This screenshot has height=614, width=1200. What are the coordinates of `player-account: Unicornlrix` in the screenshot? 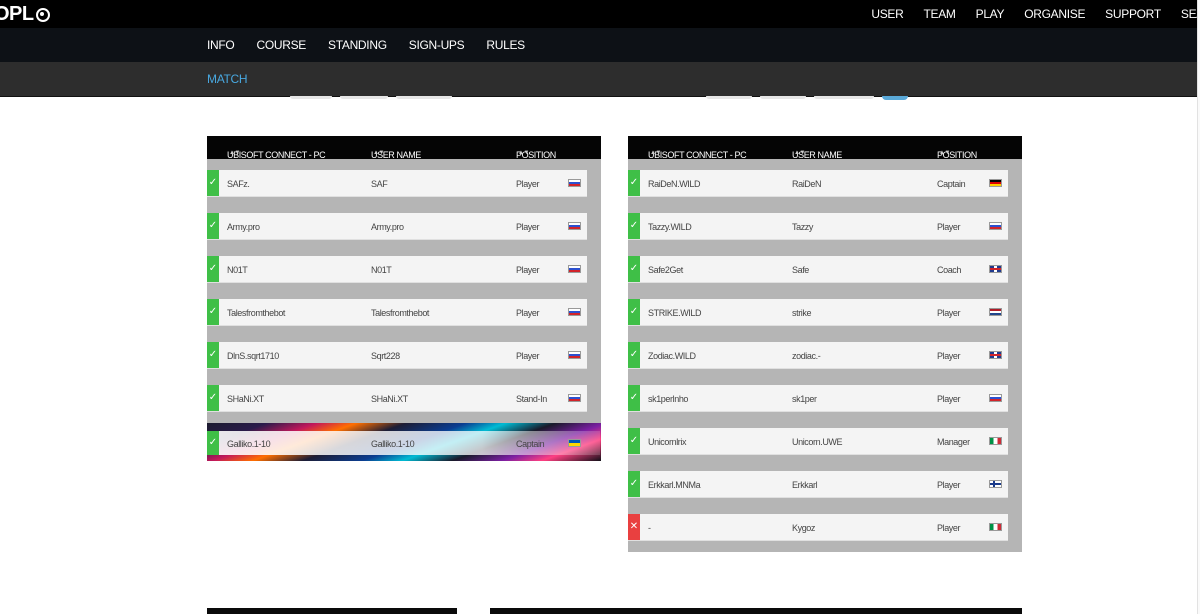 It's located at (667, 442).